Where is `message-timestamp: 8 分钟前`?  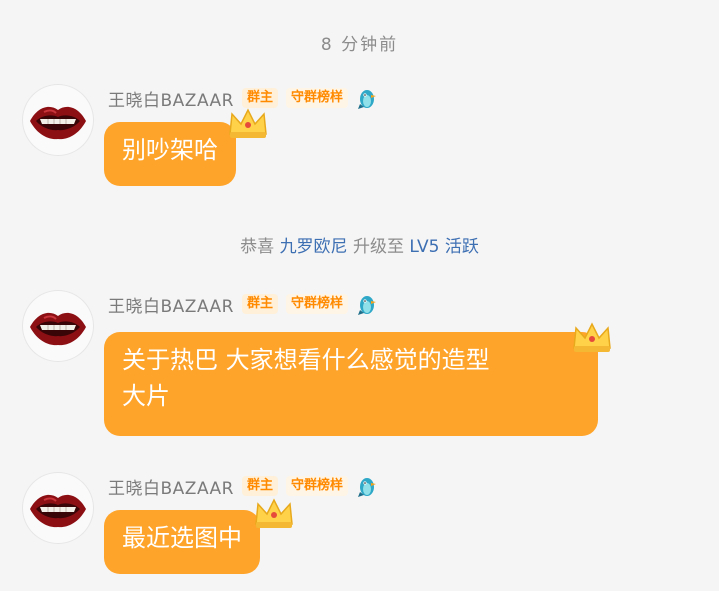 message-timestamp: 8 分钟前 is located at coordinates (359, 45).